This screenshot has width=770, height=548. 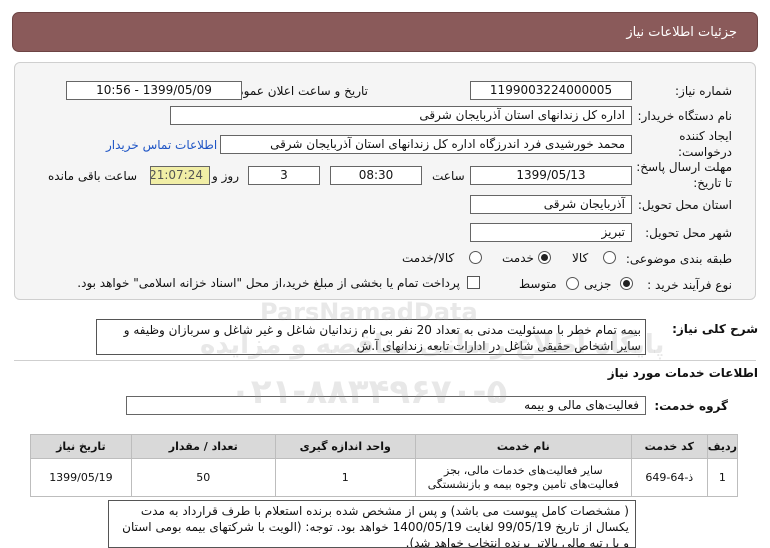 I want to click on col-date: تاریخ نیاز, so click(x=81, y=446).